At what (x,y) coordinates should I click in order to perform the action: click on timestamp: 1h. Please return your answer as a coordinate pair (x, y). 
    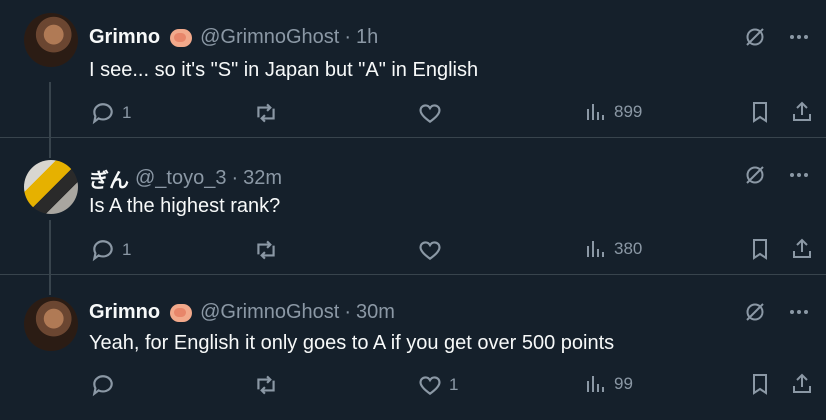
    Looking at the image, I should click on (367, 37).